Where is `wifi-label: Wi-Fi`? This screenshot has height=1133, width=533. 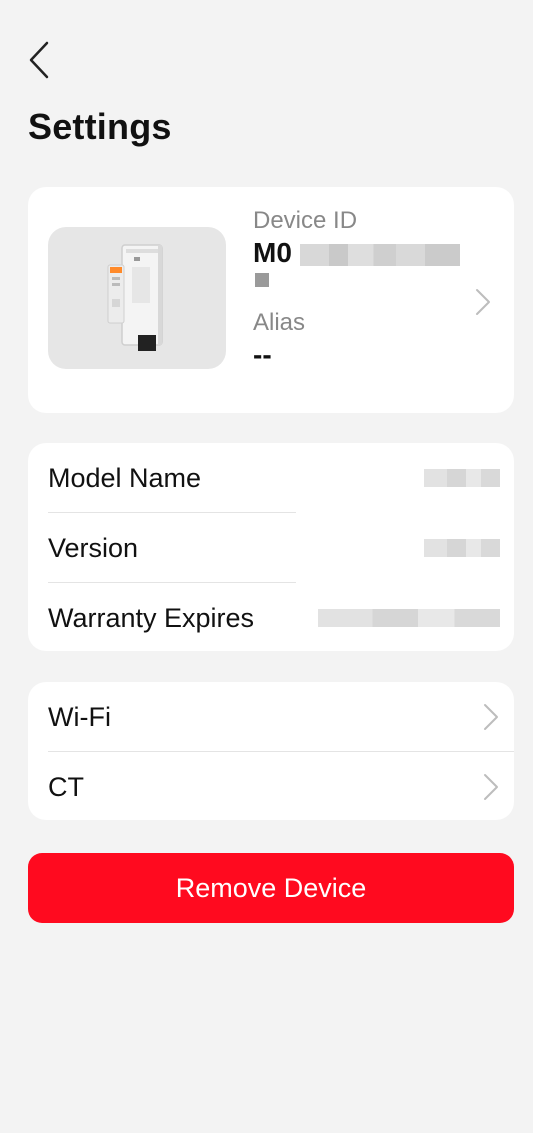
wifi-label: Wi-Fi is located at coordinates (79, 716).